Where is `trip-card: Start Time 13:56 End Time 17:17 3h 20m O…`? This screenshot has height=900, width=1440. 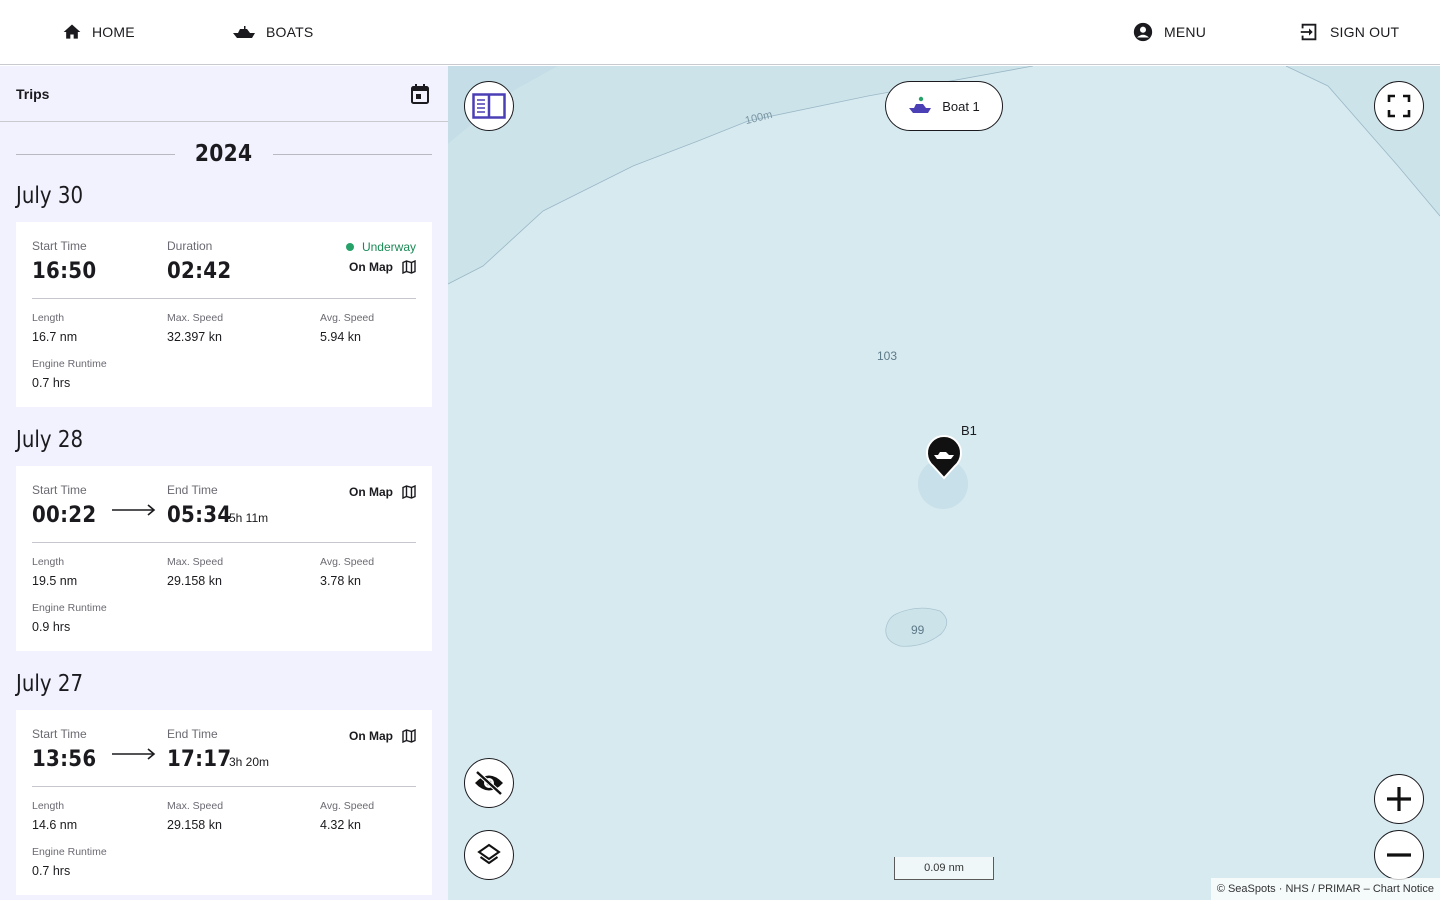 trip-card: Start Time 13:56 End Time 17:17 3h 20m O… is located at coordinates (224, 802).